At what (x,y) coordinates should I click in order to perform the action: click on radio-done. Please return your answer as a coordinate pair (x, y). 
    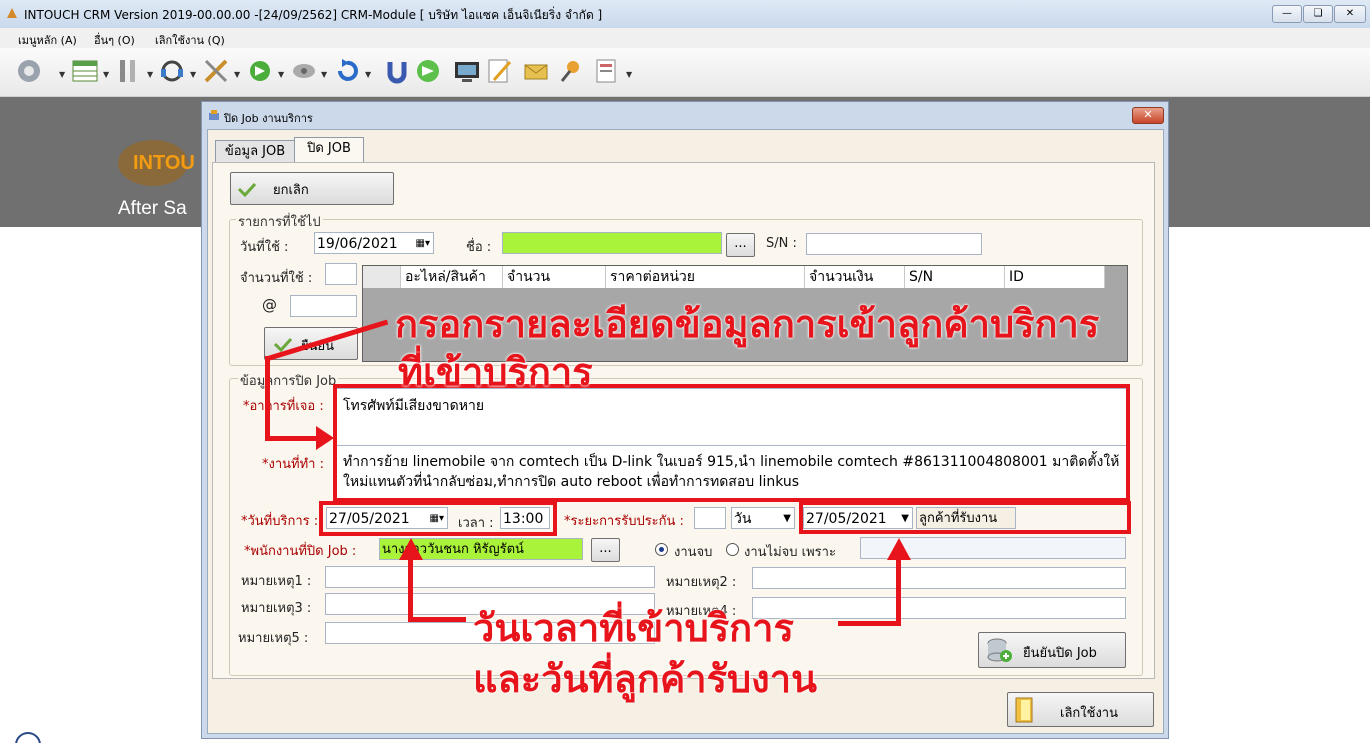
    Looking at the image, I should click on (661, 549).